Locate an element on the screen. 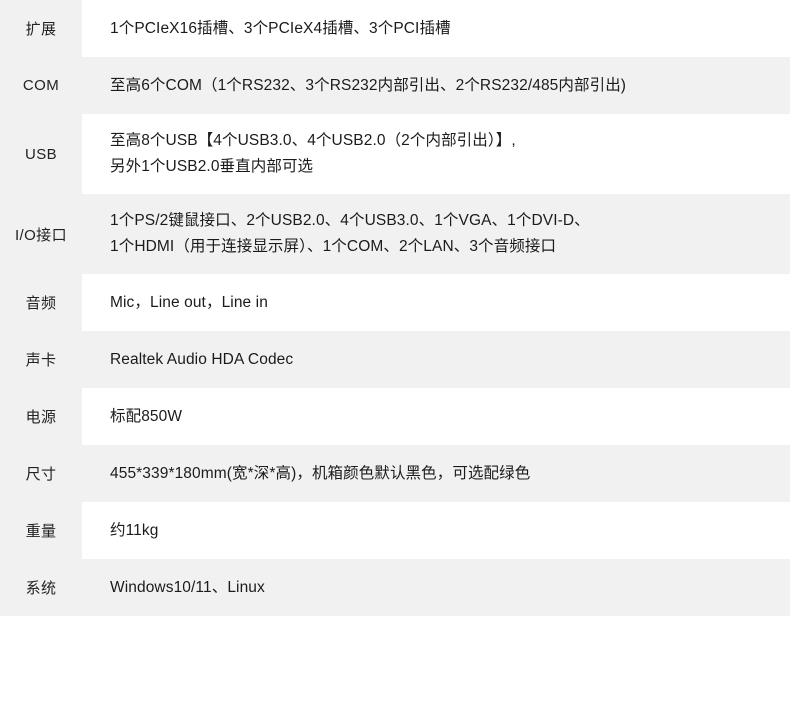  table-row: 系统 Windows10/11、Linux is located at coordinates (395, 587).